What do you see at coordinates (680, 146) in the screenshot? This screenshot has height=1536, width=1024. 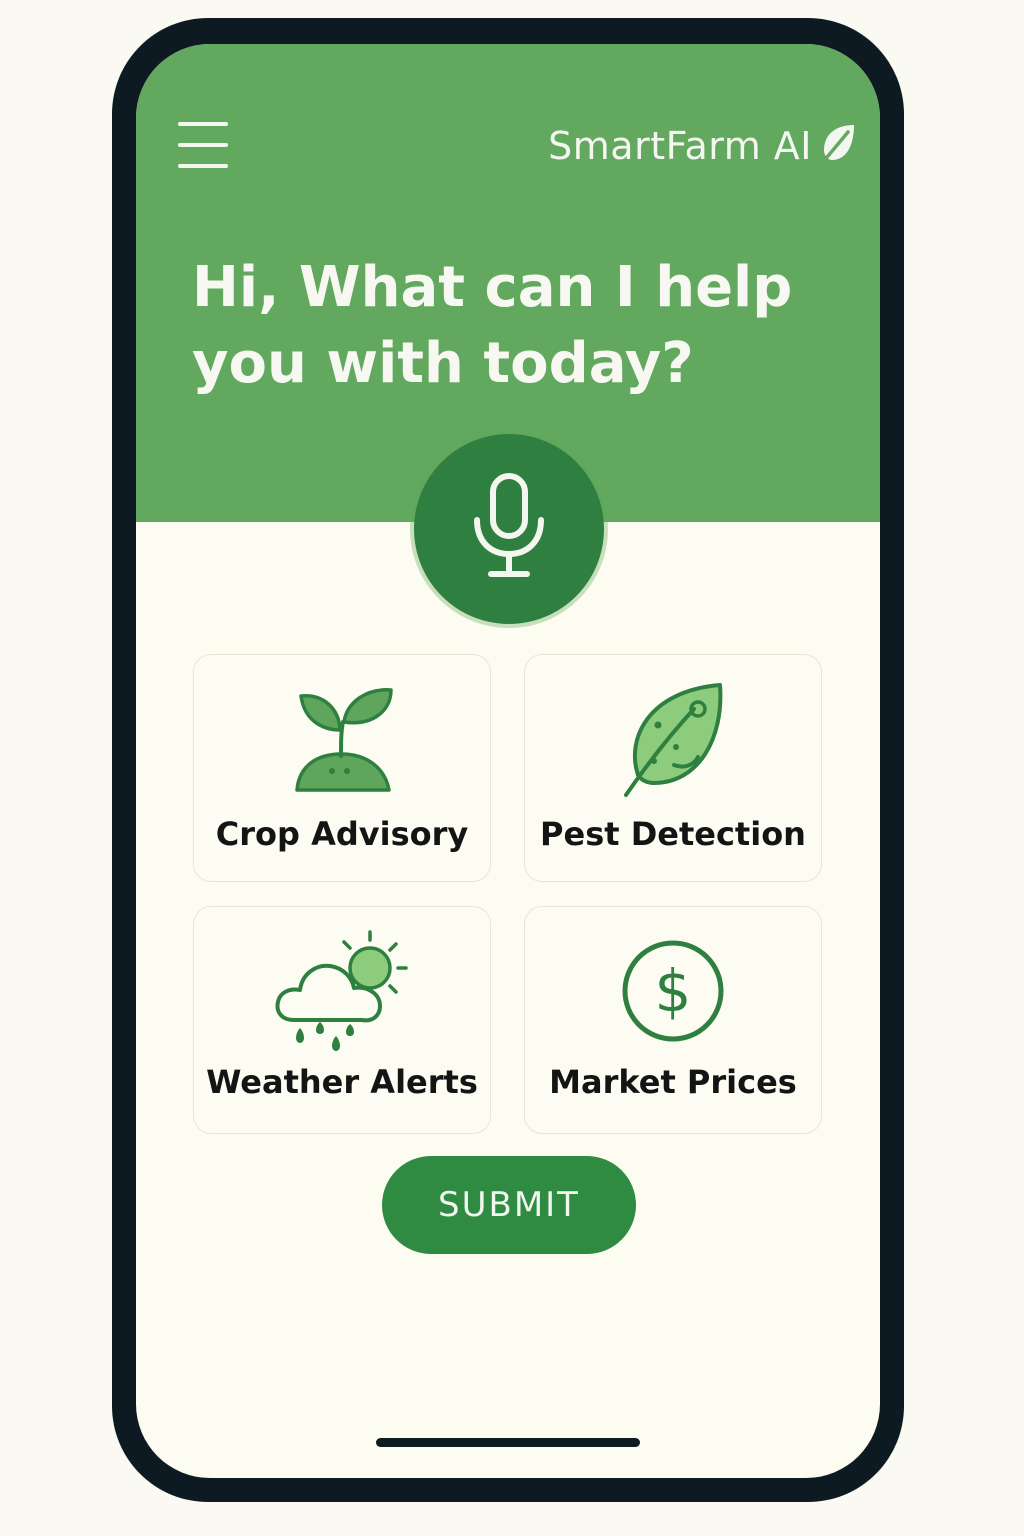 I see `brand-name: SmartFarm AI` at bounding box center [680, 146].